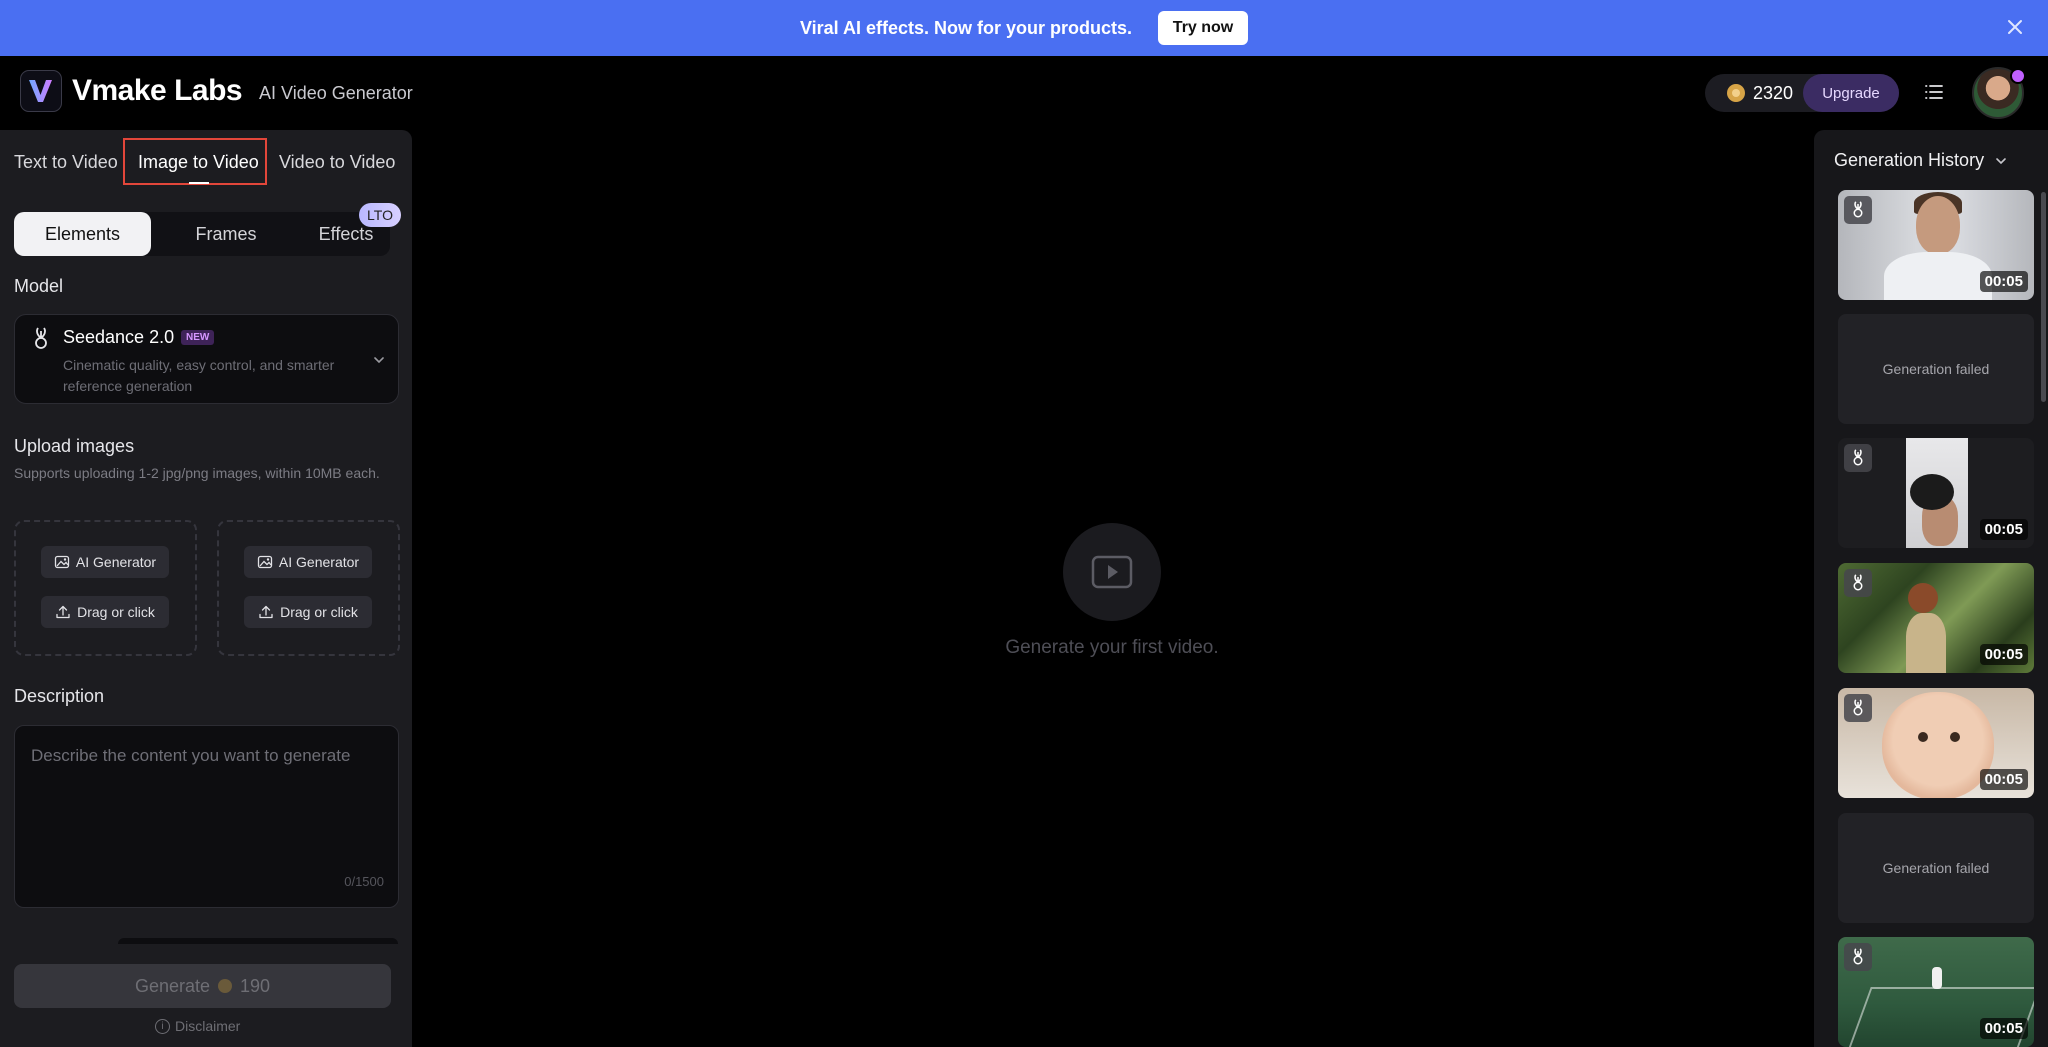 The width and height of the screenshot is (2048, 1047). What do you see at coordinates (105, 588) in the screenshot?
I see `upload-slot-1: AI Generator Drag or click` at bounding box center [105, 588].